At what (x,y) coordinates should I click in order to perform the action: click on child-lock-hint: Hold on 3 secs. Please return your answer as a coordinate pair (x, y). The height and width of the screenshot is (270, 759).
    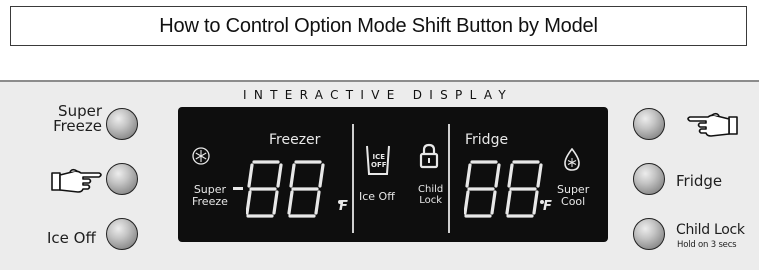
    Looking at the image, I should click on (707, 245).